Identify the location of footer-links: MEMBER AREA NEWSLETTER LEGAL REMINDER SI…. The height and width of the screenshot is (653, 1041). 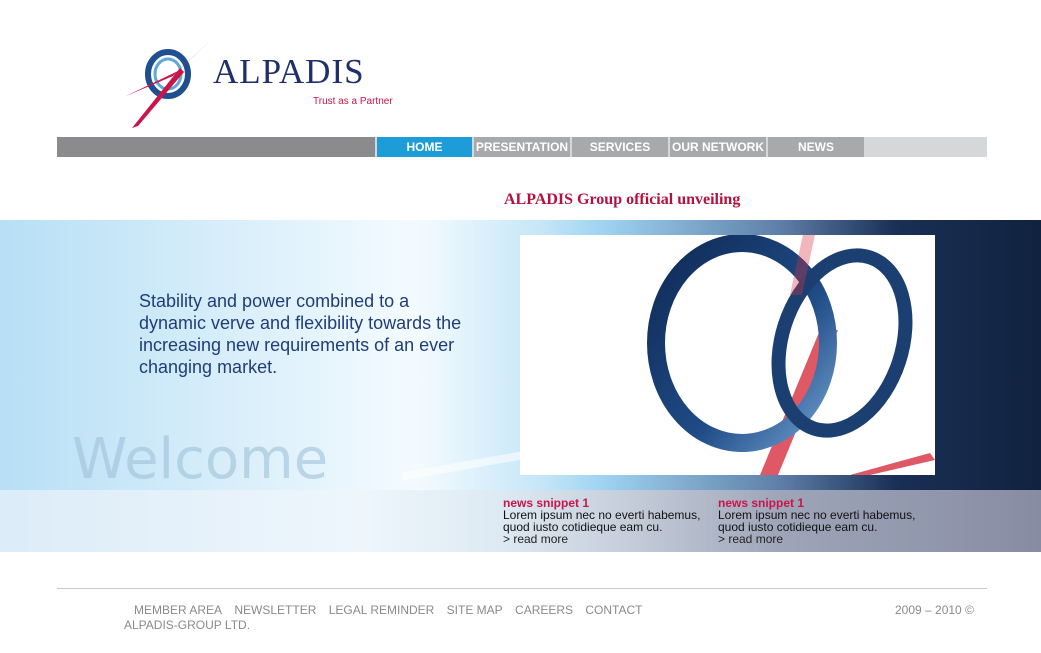
(393, 610).